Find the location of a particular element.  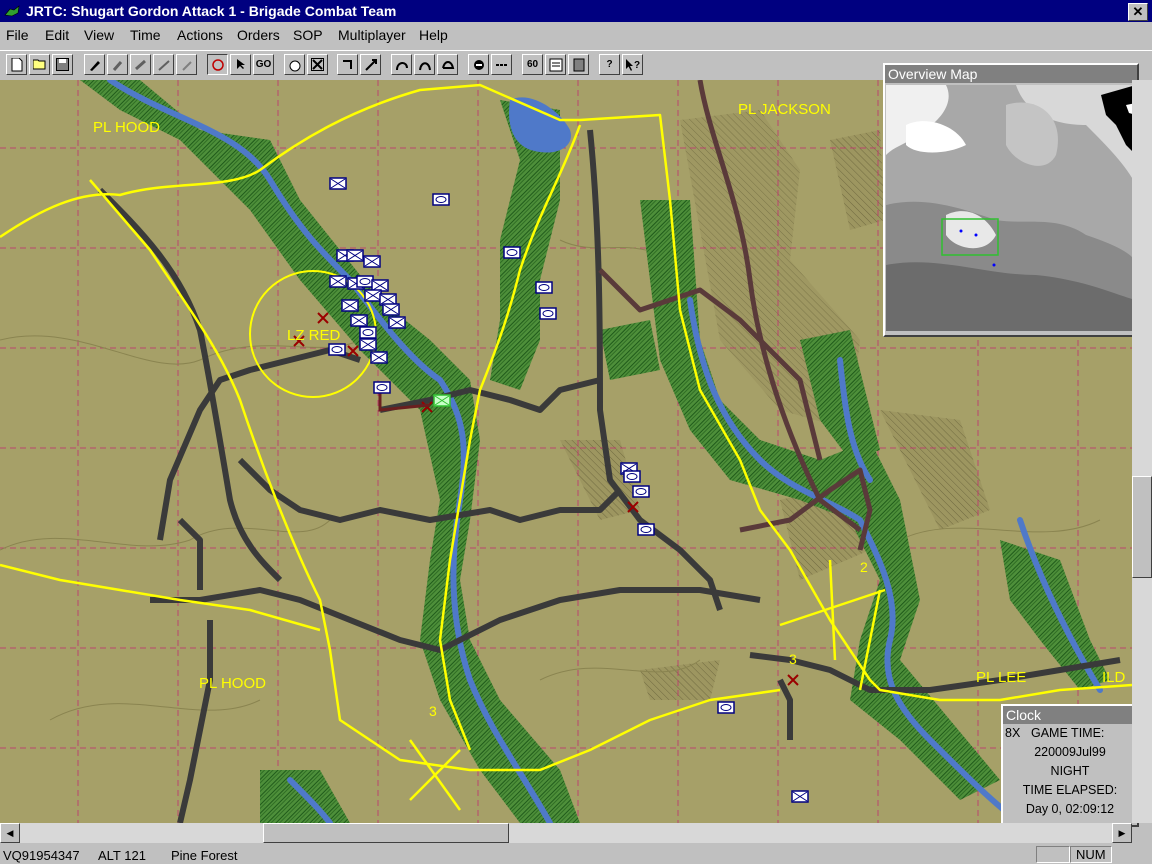

horizontal-scroll-thumb is located at coordinates (386, 833).